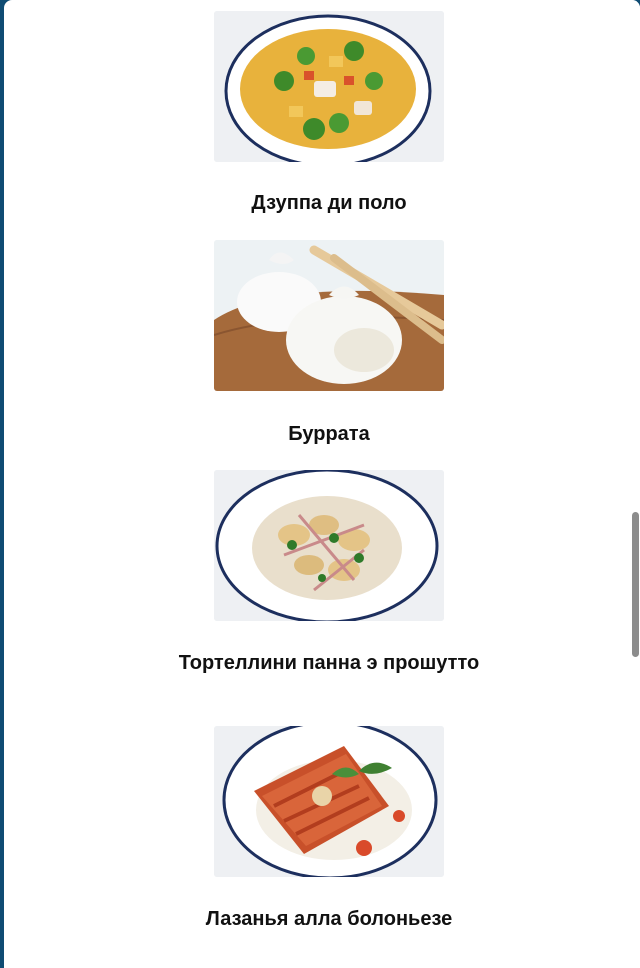 The width and height of the screenshot is (640, 968). I want to click on lasagna-photo, so click(329, 801).